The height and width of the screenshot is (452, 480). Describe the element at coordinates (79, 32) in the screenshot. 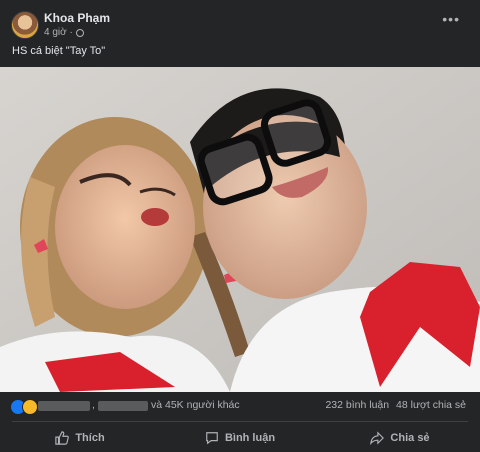

I see `globe-icon` at that location.